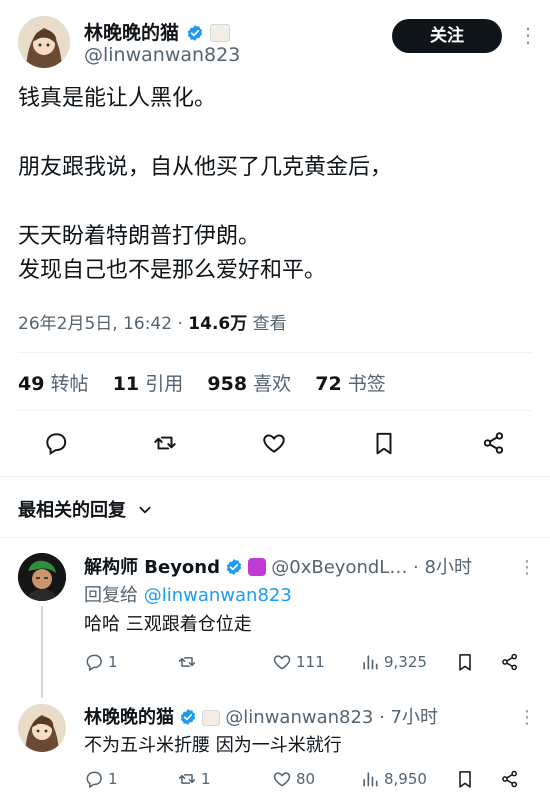  I want to click on reposts-stat: 49 转帖, so click(53, 384).